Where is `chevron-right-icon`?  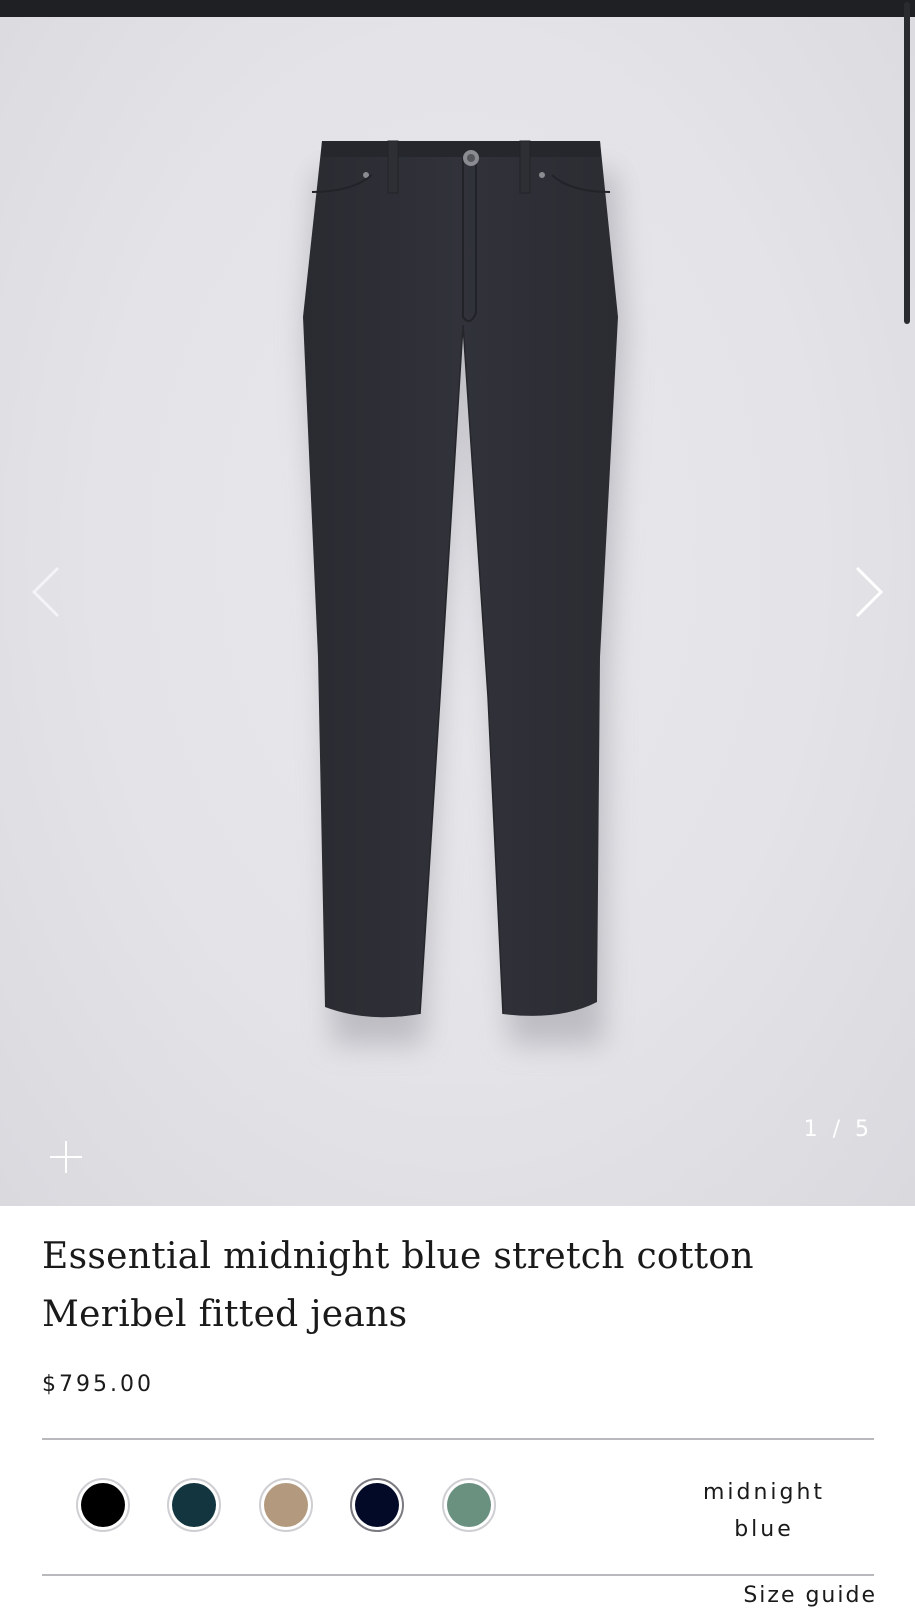 chevron-right-icon is located at coordinates (869, 592).